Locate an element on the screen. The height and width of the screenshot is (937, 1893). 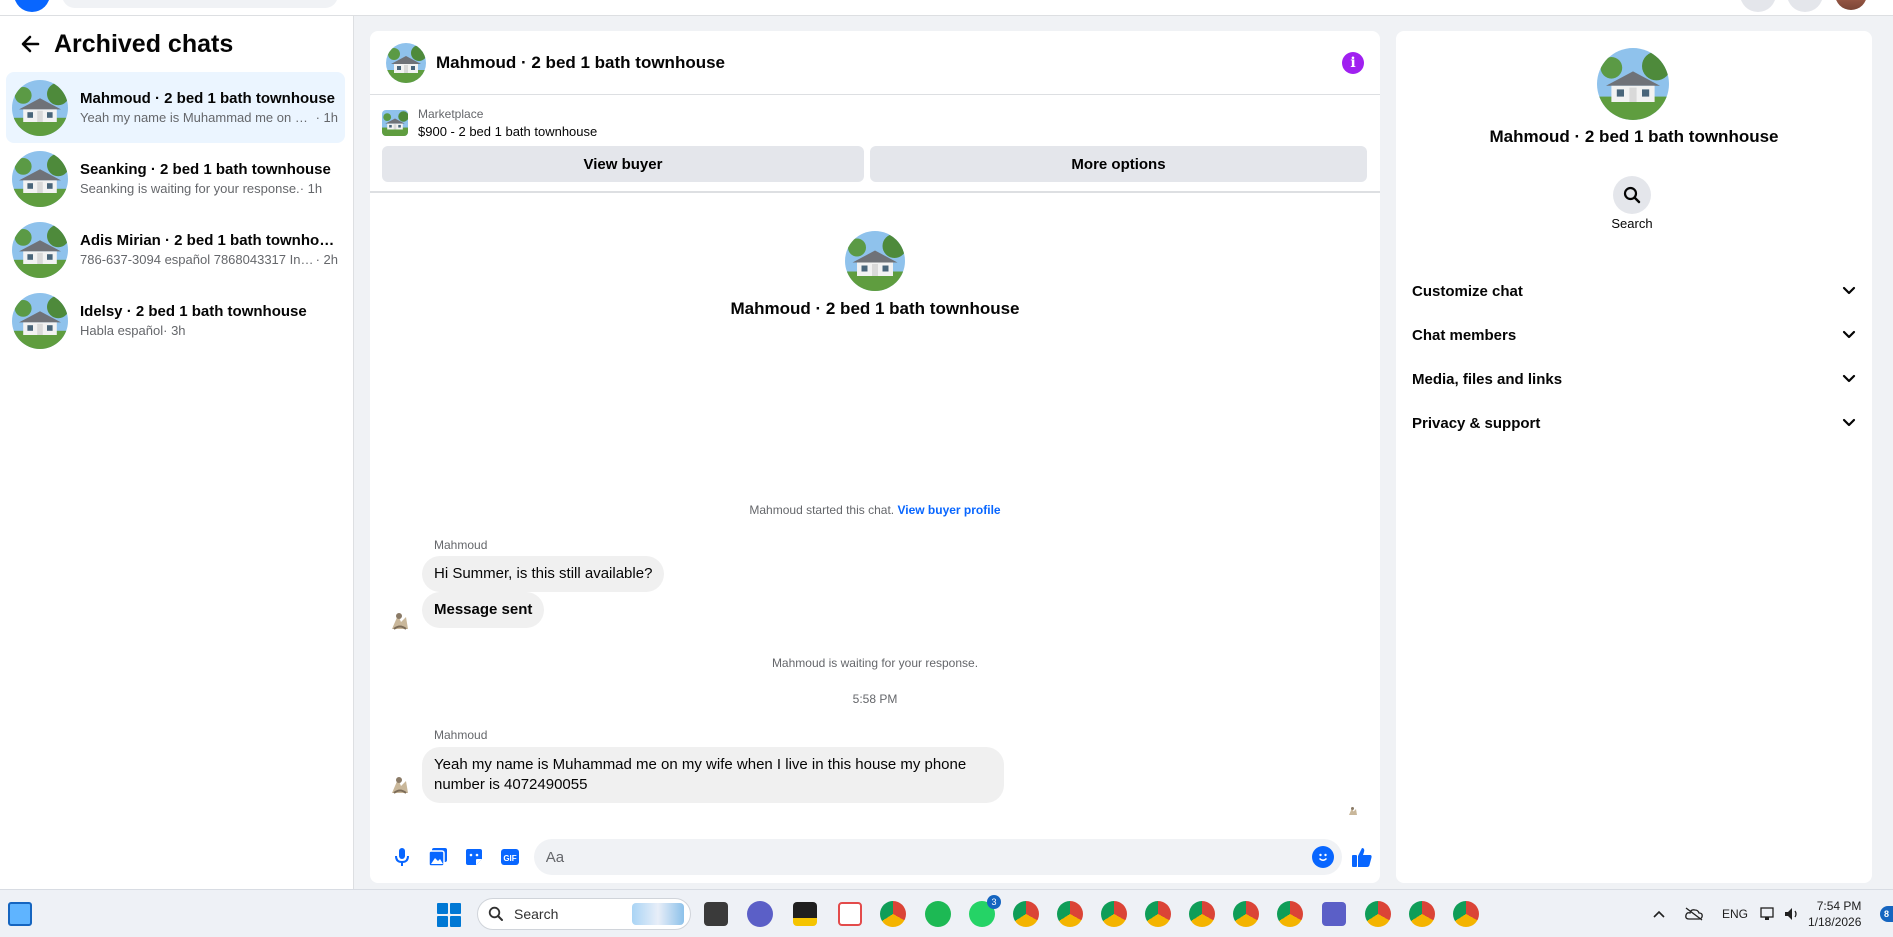
message-bubble: Message sent is located at coordinates (483, 610).